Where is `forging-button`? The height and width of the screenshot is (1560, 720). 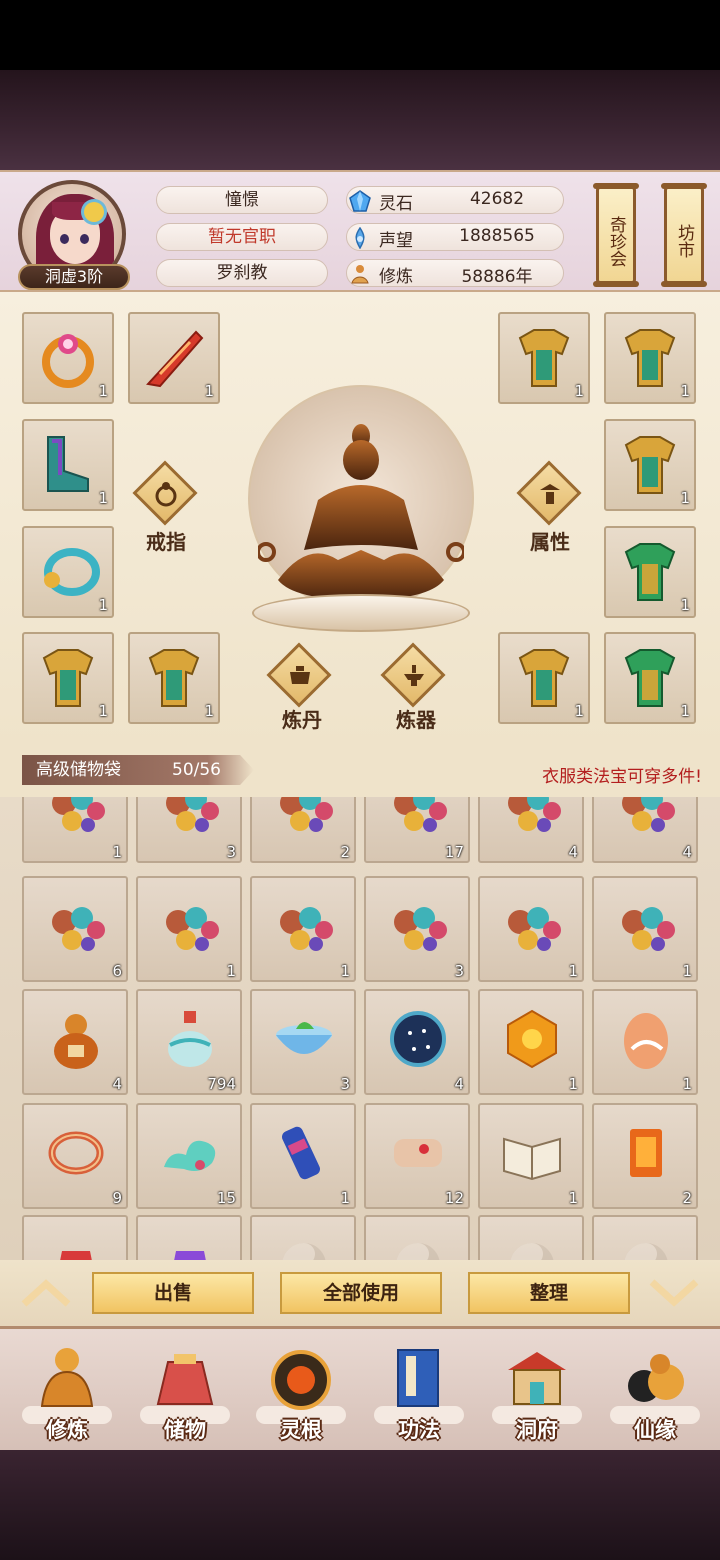 forging-button is located at coordinates (413, 675).